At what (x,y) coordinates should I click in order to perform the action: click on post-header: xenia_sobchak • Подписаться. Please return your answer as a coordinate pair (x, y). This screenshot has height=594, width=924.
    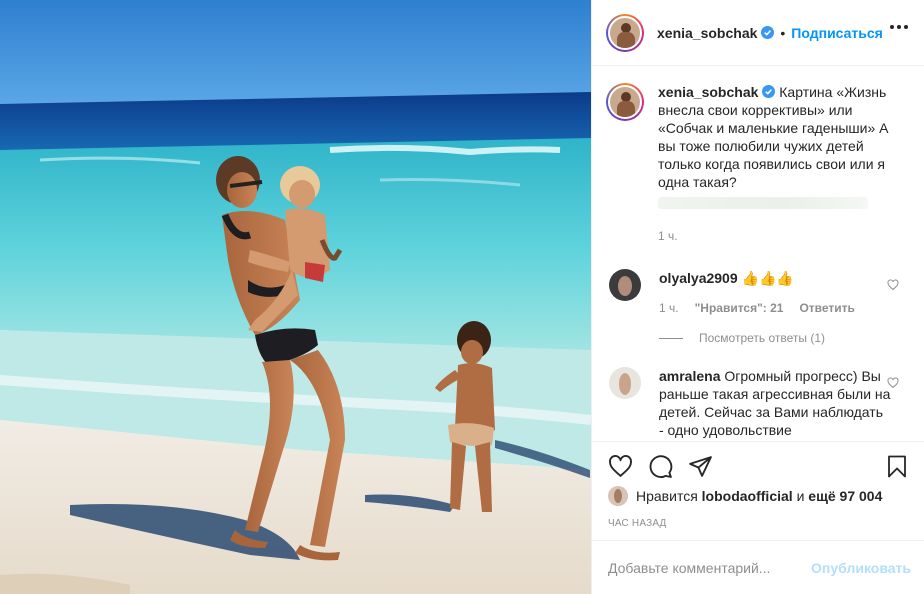
    Looking at the image, I should click on (758, 33).